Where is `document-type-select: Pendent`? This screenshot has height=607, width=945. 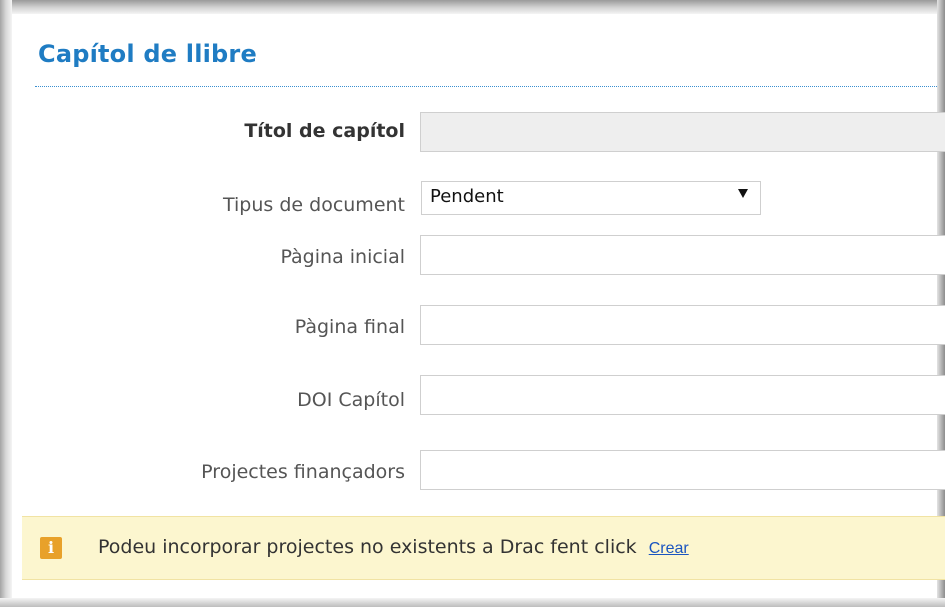
document-type-select: Pendent is located at coordinates (591, 198).